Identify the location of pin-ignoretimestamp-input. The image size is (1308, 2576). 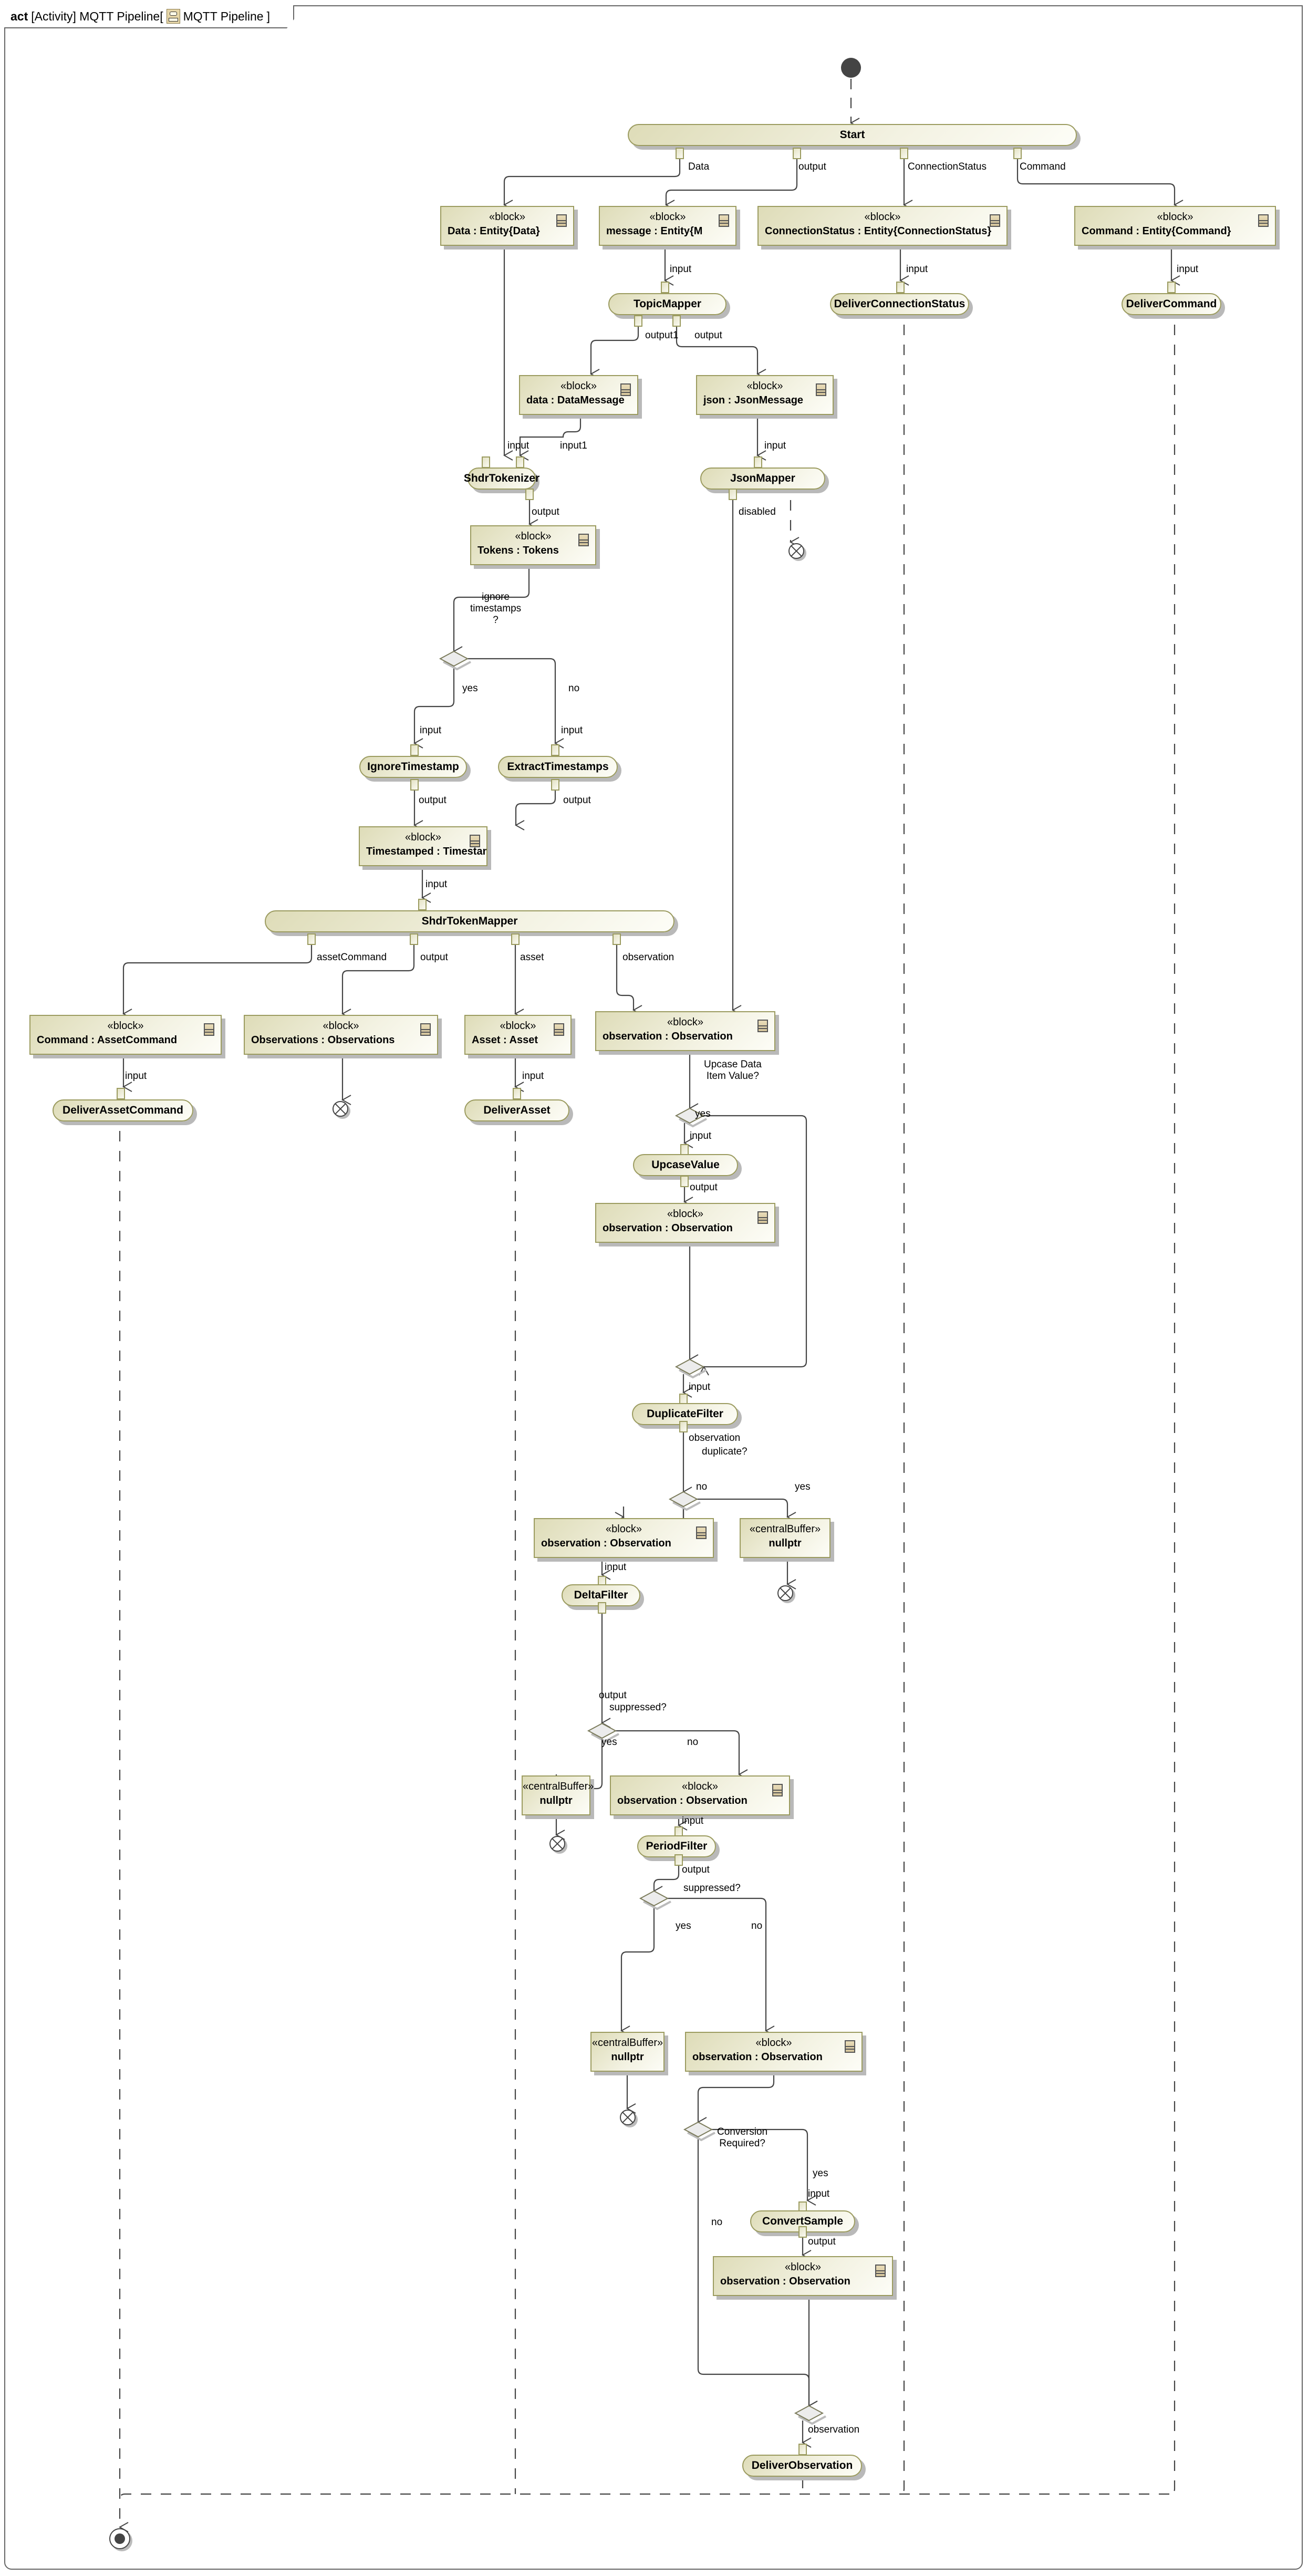
(414, 750).